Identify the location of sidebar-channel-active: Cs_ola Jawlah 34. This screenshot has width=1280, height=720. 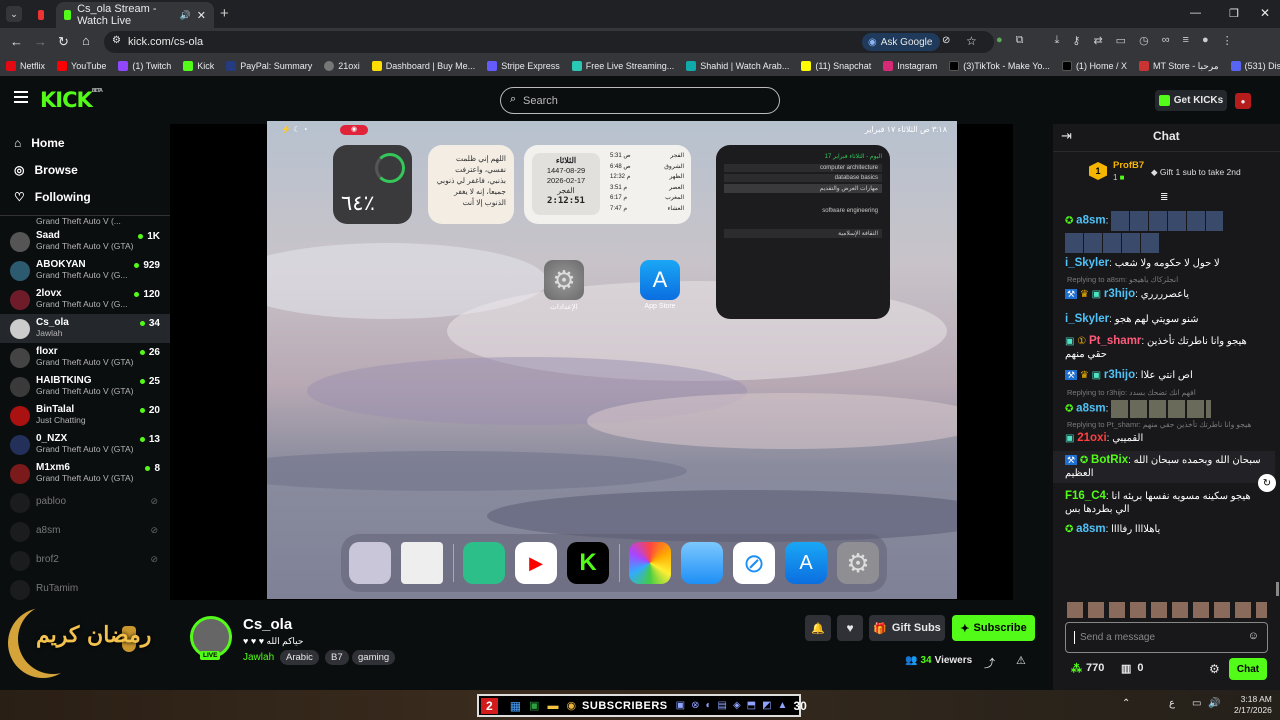
(85, 328).